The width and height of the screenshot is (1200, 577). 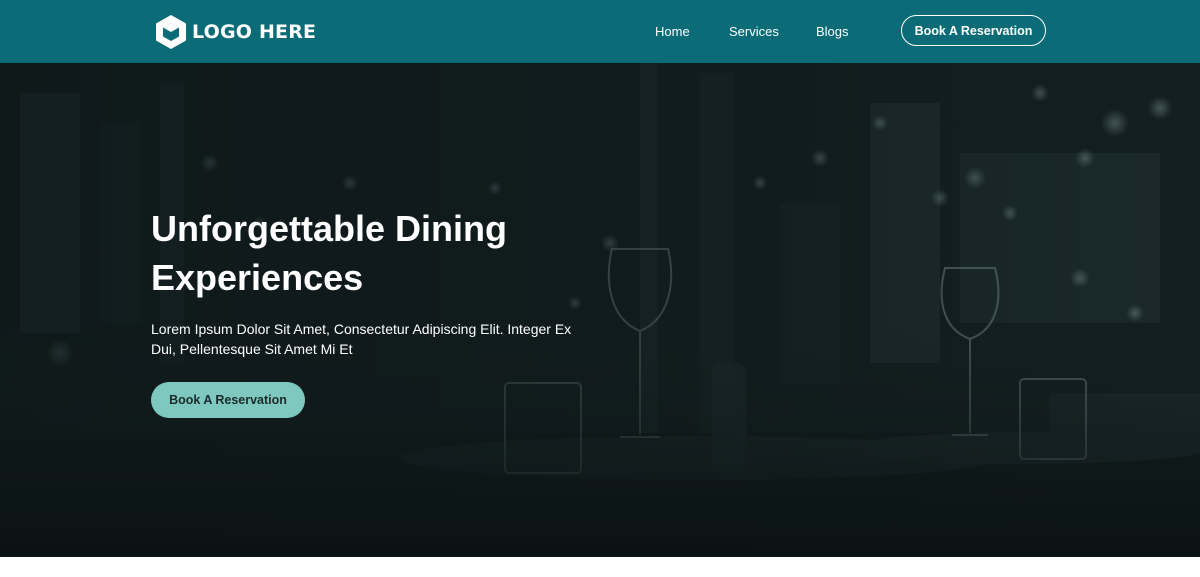 I want to click on logo: LOGO HERE, so click(x=235, y=32).